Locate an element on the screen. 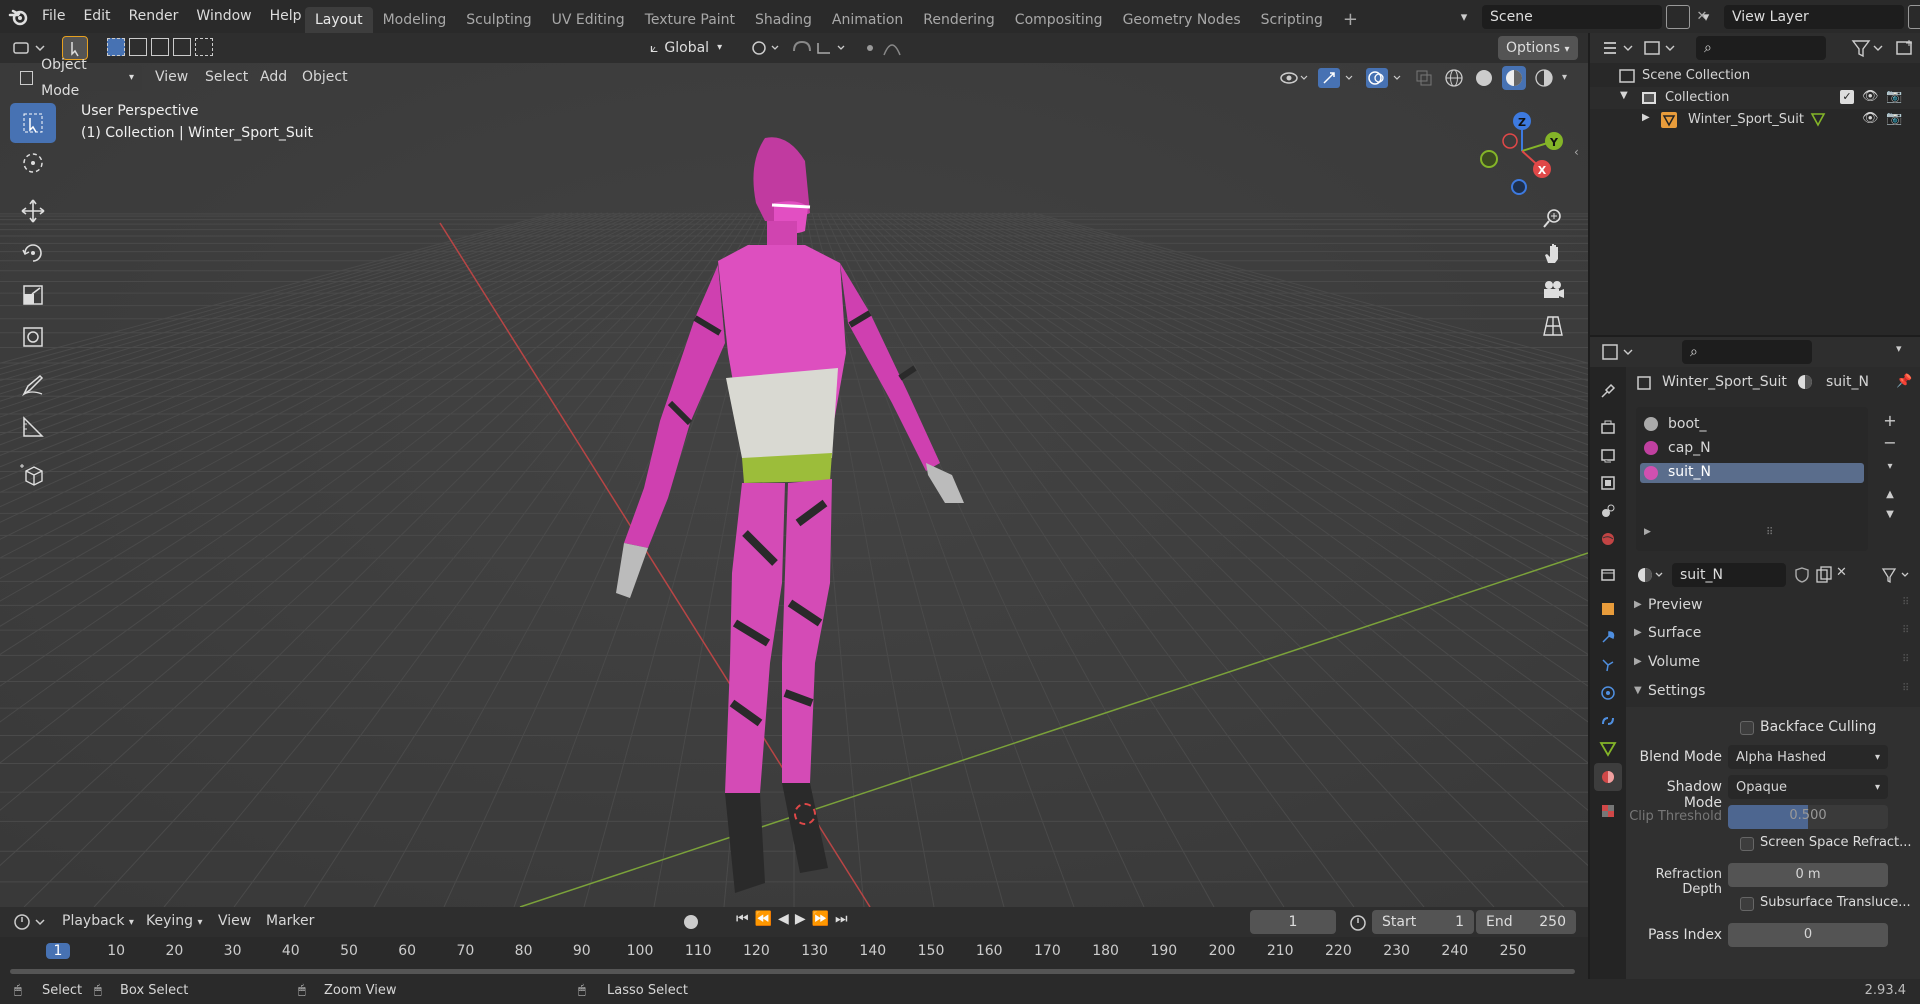 The height and width of the screenshot is (1004, 1920). rotate-tool is located at coordinates (33, 253).